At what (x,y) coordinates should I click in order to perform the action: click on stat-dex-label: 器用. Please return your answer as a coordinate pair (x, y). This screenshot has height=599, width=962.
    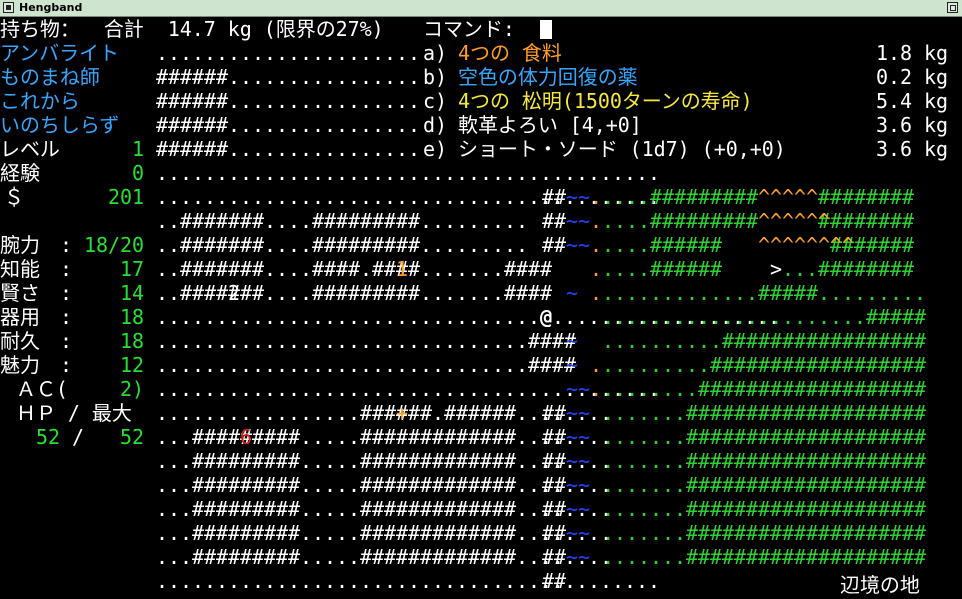
    Looking at the image, I should click on (20, 317).